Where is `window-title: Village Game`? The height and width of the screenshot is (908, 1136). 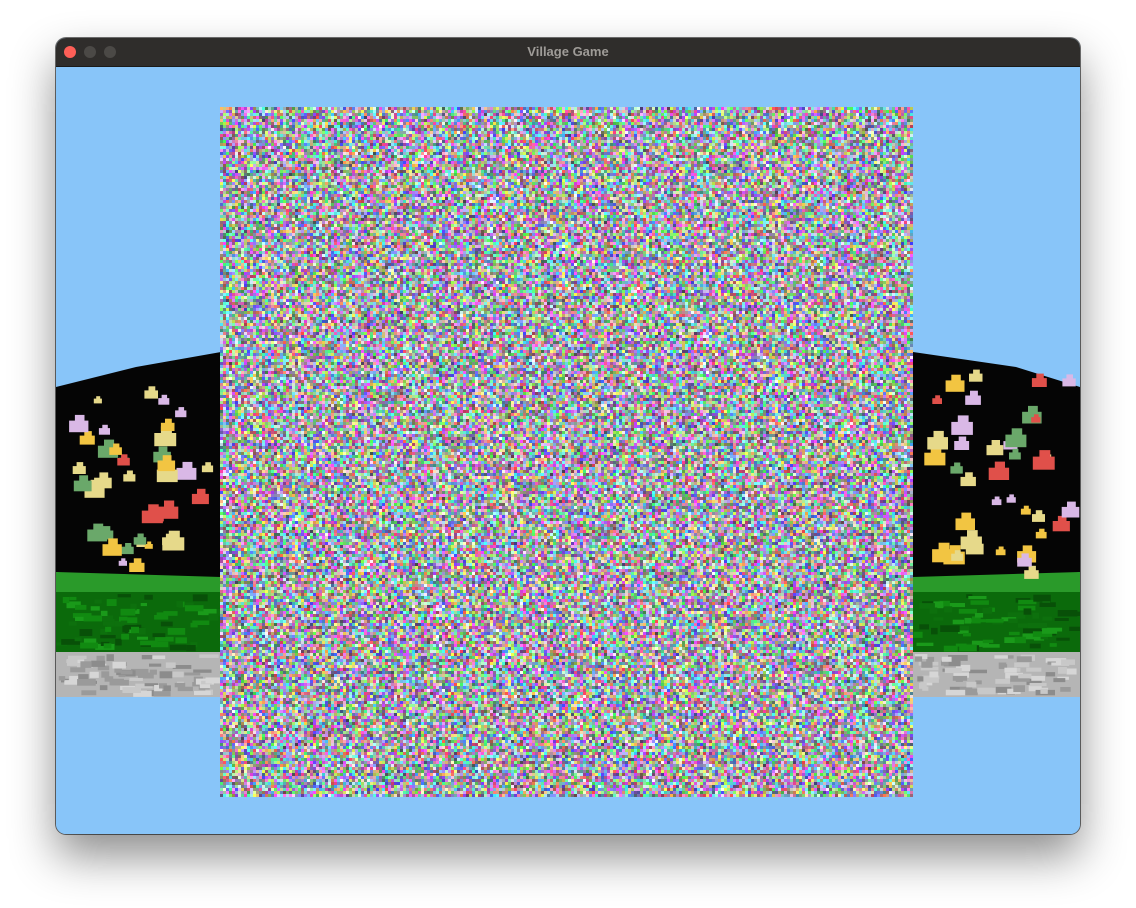 window-title: Village Game is located at coordinates (568, 51).